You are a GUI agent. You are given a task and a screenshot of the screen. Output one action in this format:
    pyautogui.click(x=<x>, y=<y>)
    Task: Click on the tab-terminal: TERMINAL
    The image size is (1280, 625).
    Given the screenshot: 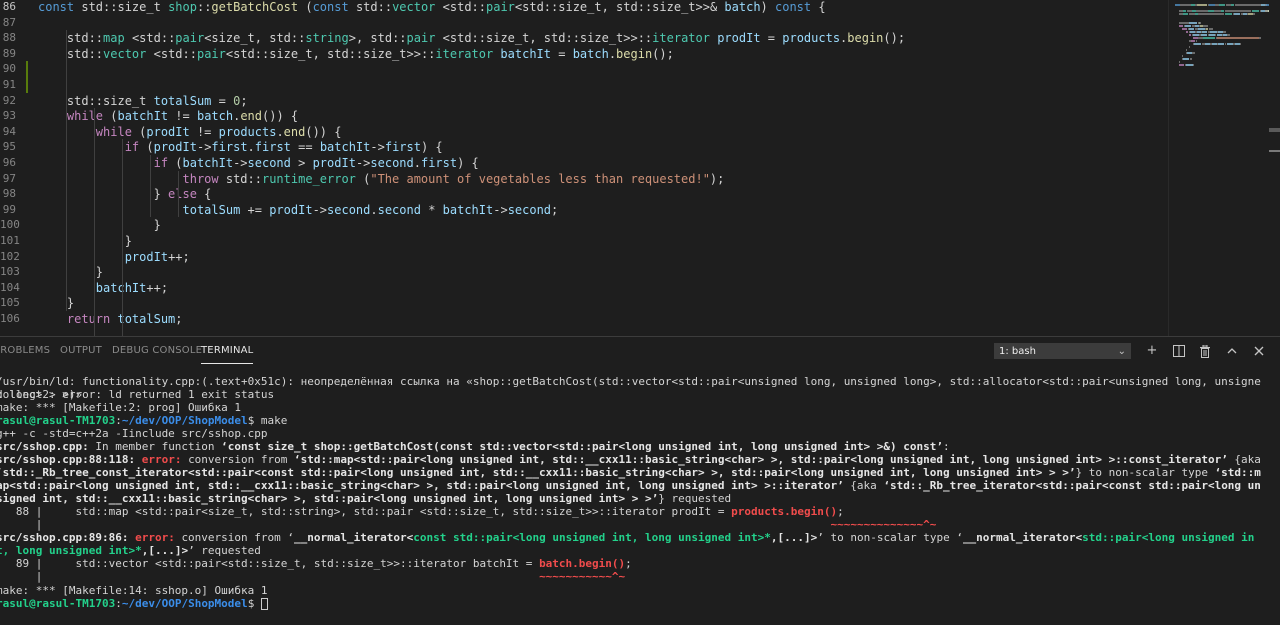 What is the action you would take?
    pyautogui.click(x=227, y=350)
    